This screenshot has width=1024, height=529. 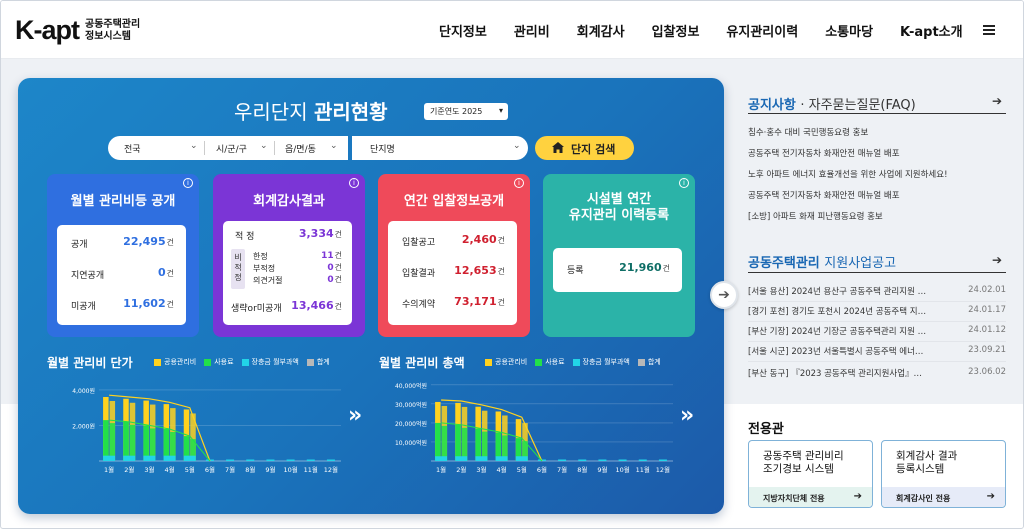 What do you see at coordinates (311, 110) in the screenshot?
I see `panel-title: 우리단지 관리현황` at bounding box center [311, 110].